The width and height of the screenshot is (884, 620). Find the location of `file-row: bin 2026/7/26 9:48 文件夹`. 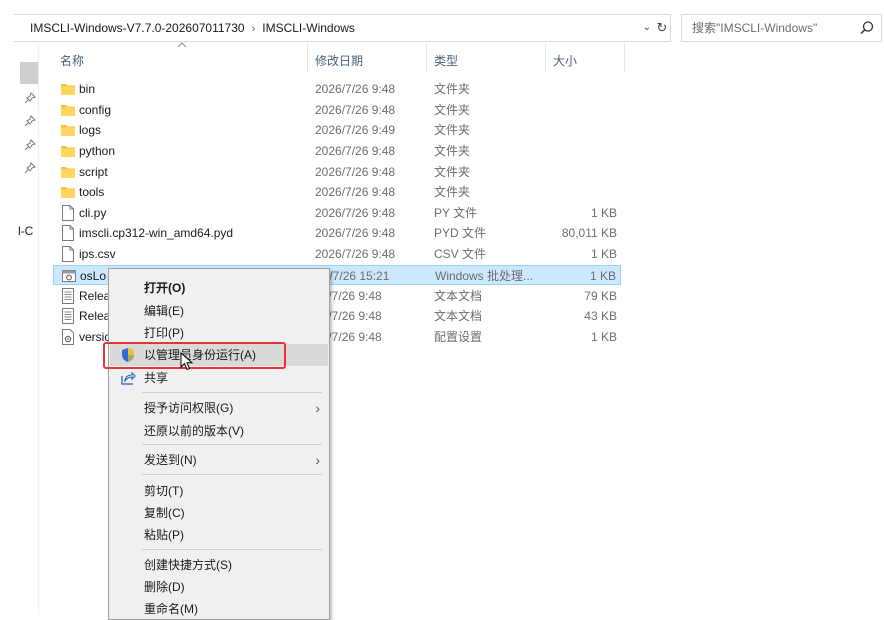

file-row: bin 2026/7/26 9:48 文件夹 is located at coordinates (337, 89).